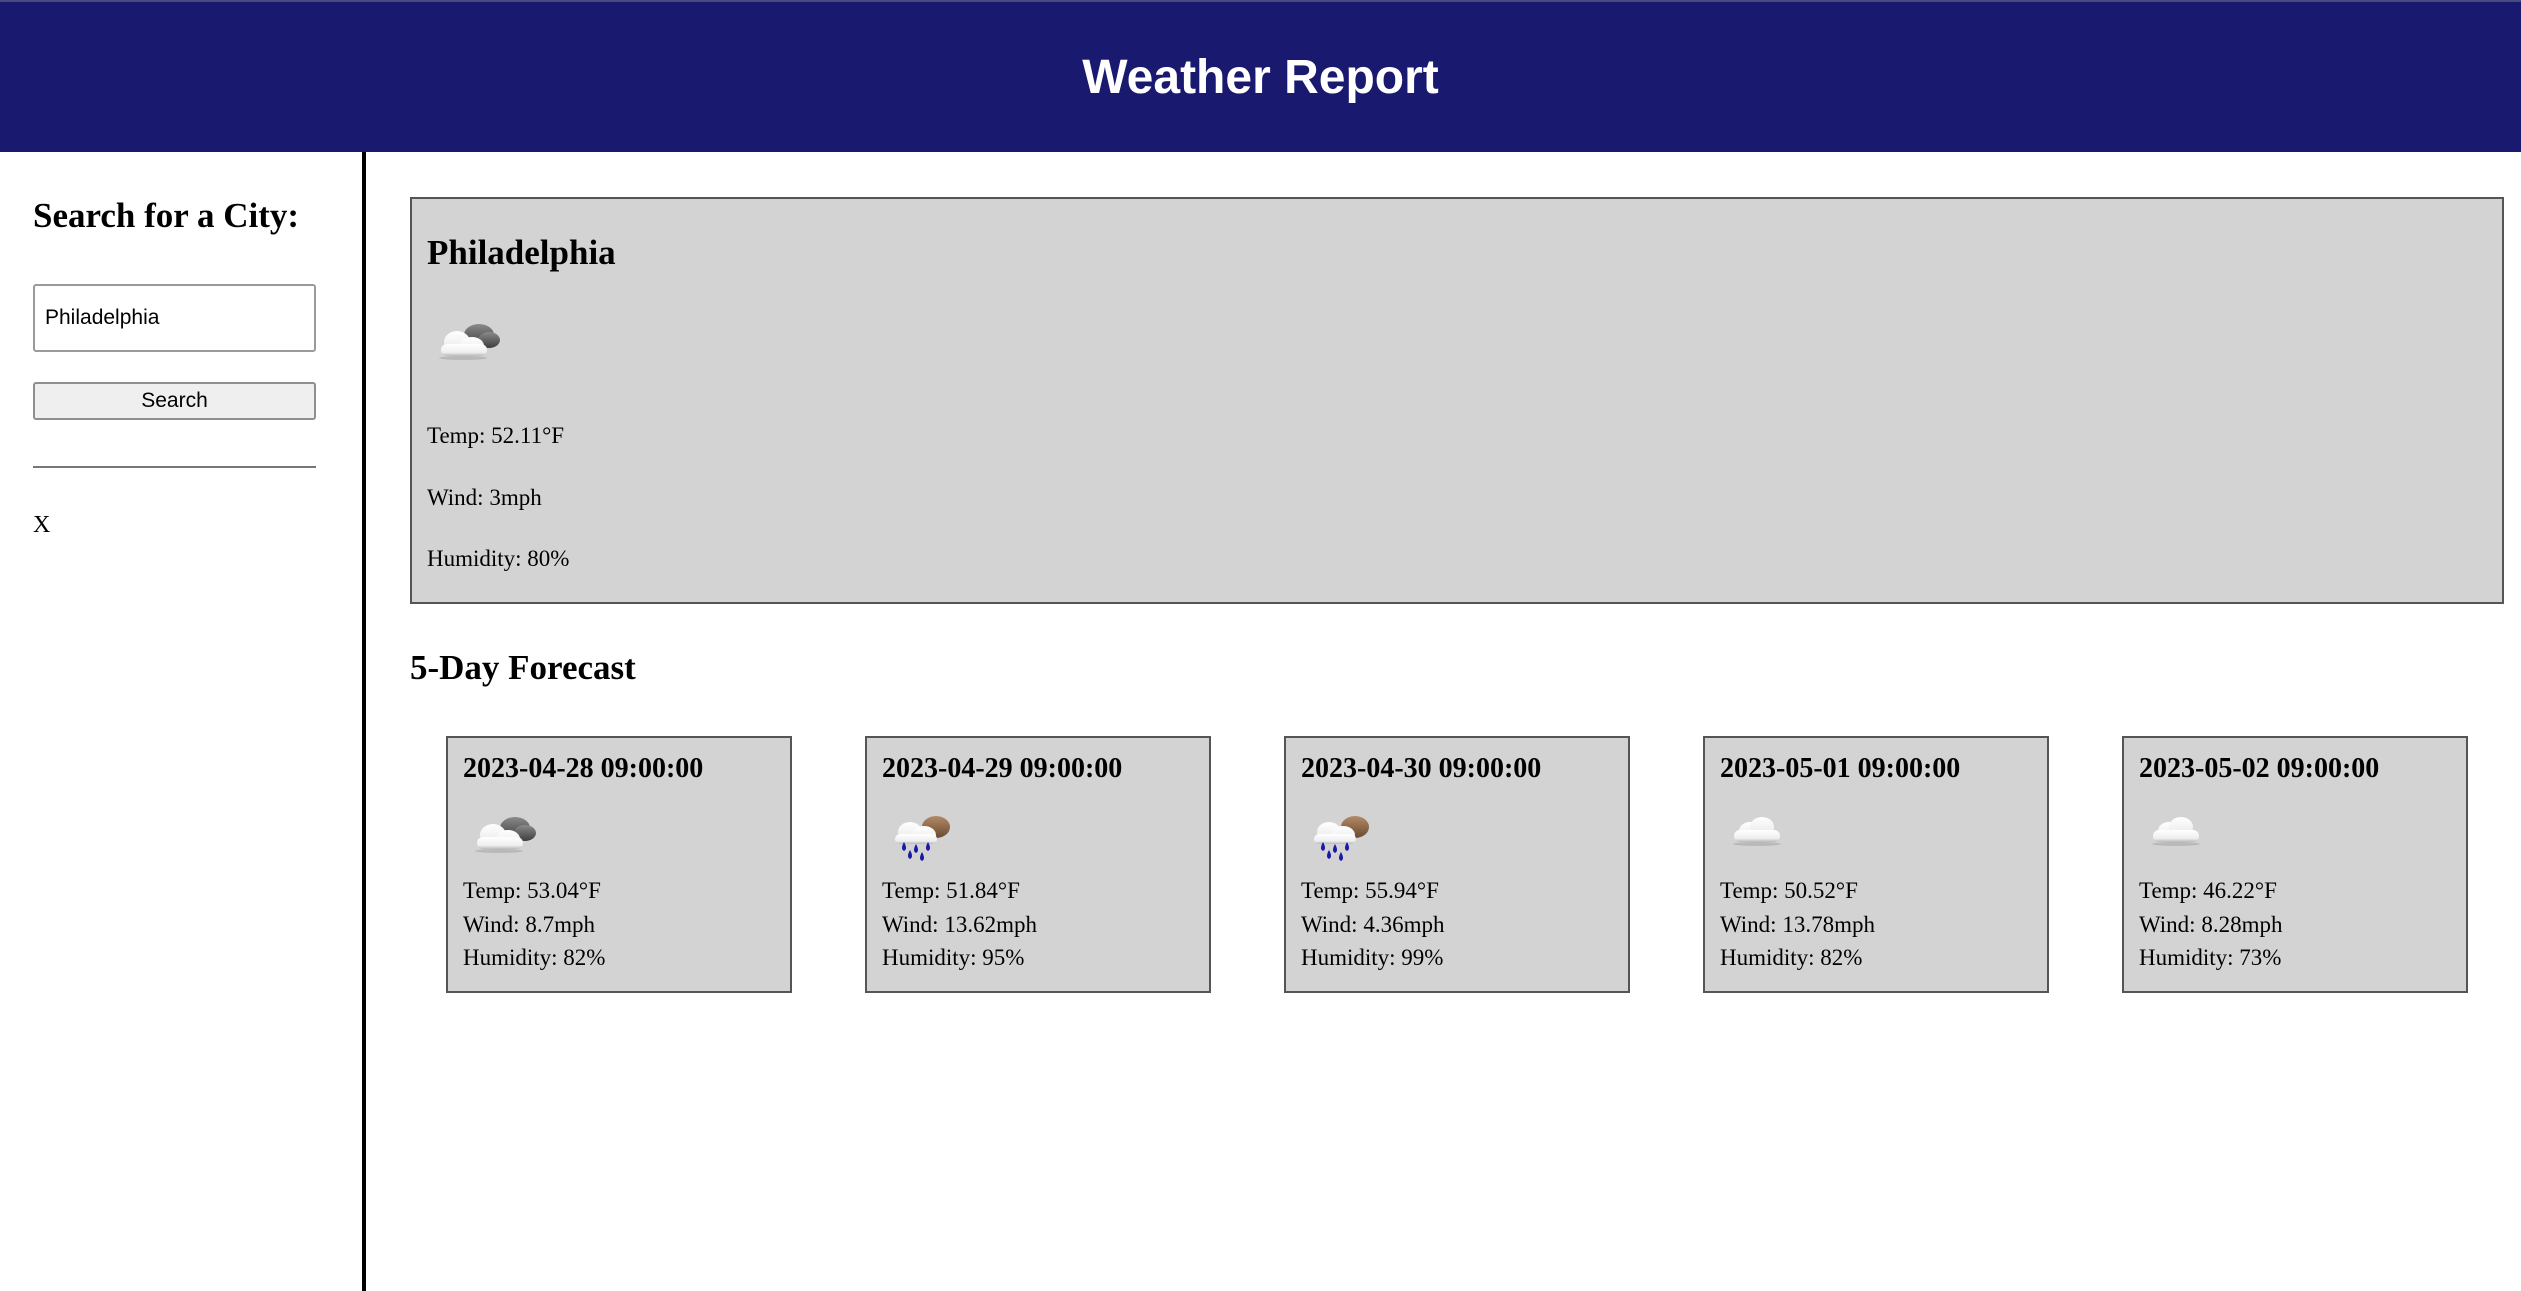 This screenshot has height=1291, width=2521. What do you see at coordinates (953, 957) in the screenshot?
I see `forecast-humidity: Humidity: 95%` at bounding box center [953, 957].